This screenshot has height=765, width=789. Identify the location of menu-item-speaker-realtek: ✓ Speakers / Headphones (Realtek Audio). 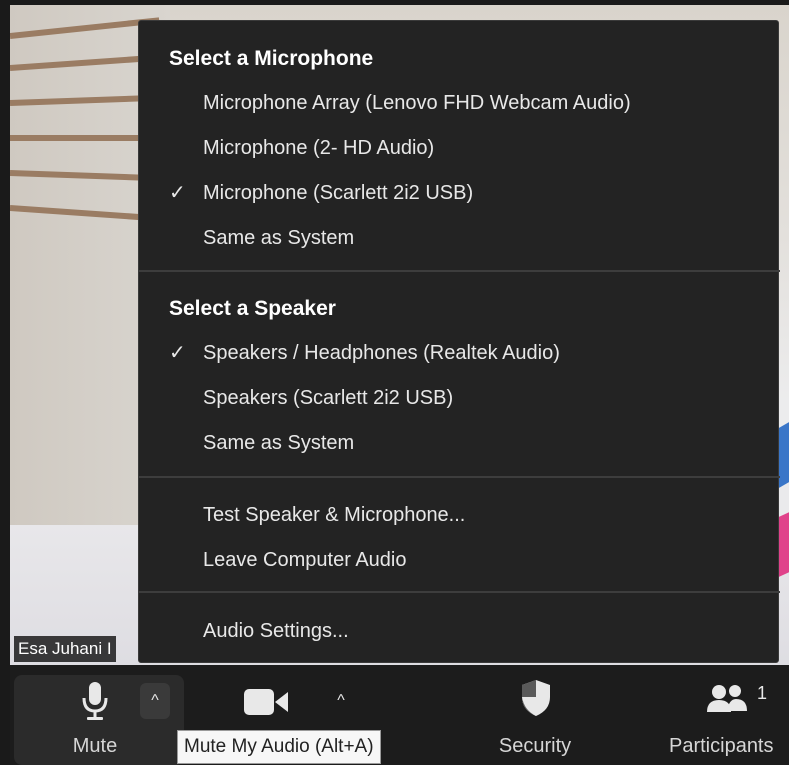
(469, 353).